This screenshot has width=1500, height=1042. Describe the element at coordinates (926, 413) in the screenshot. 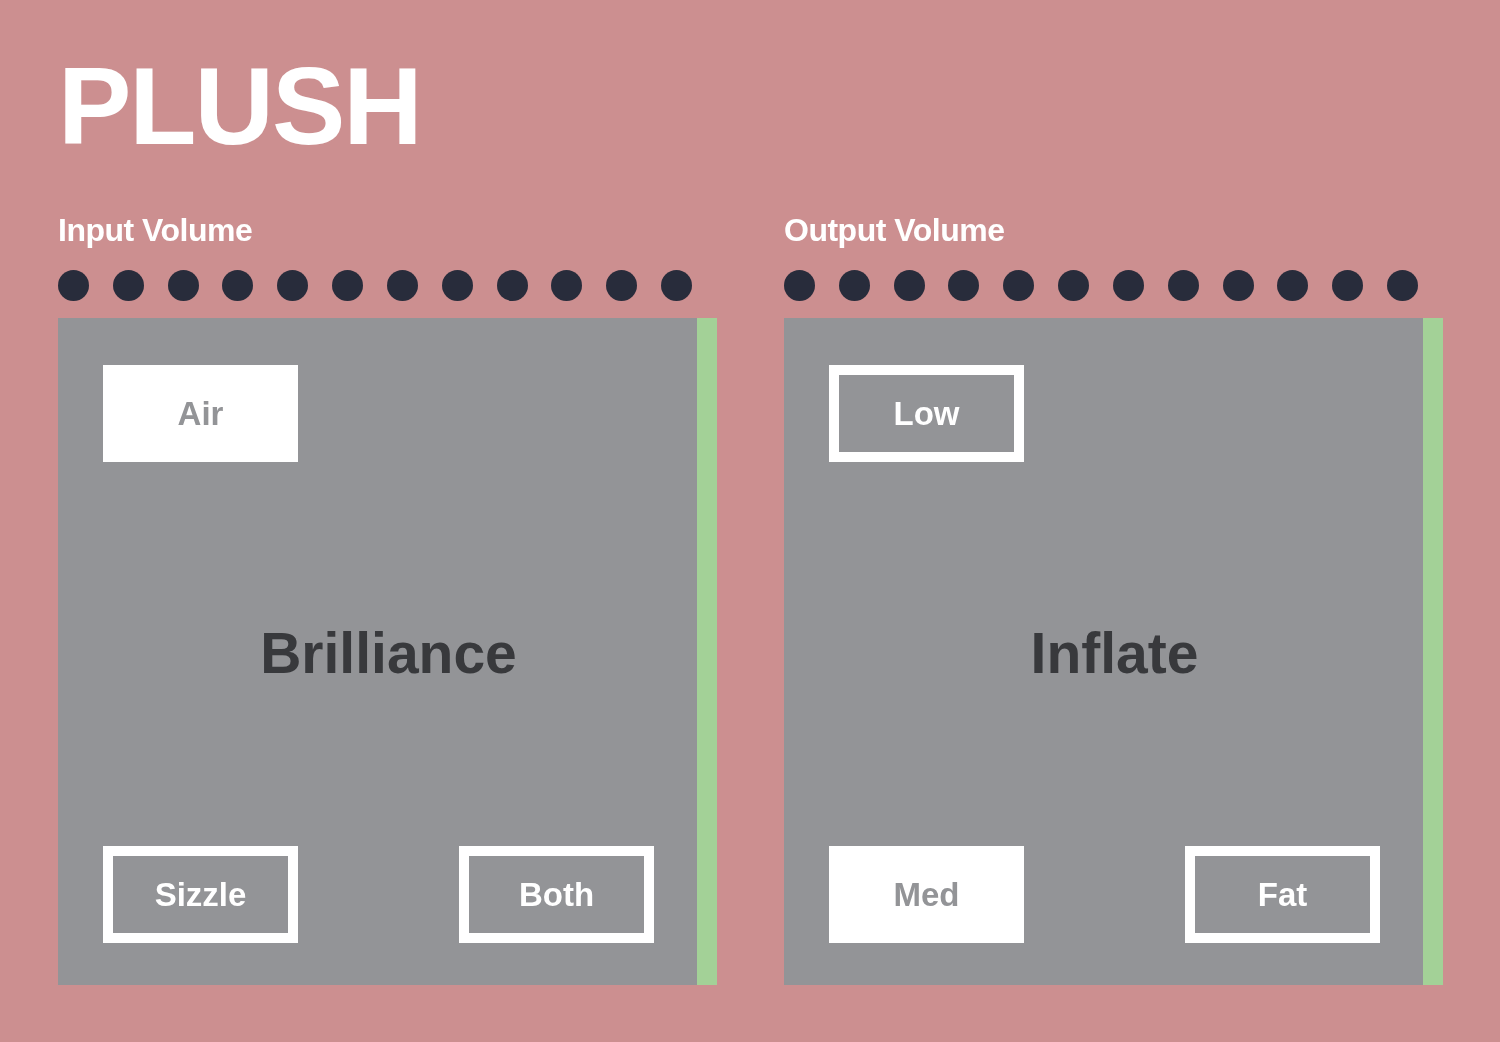

I see `option-button: Low` at that location.